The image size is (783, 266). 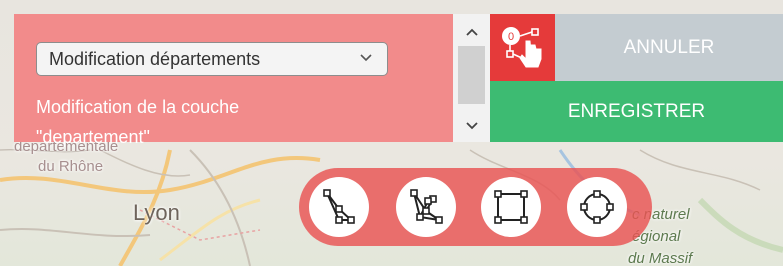 I want to click on cancel-button: ANNULER, so click(x=669, y=47).